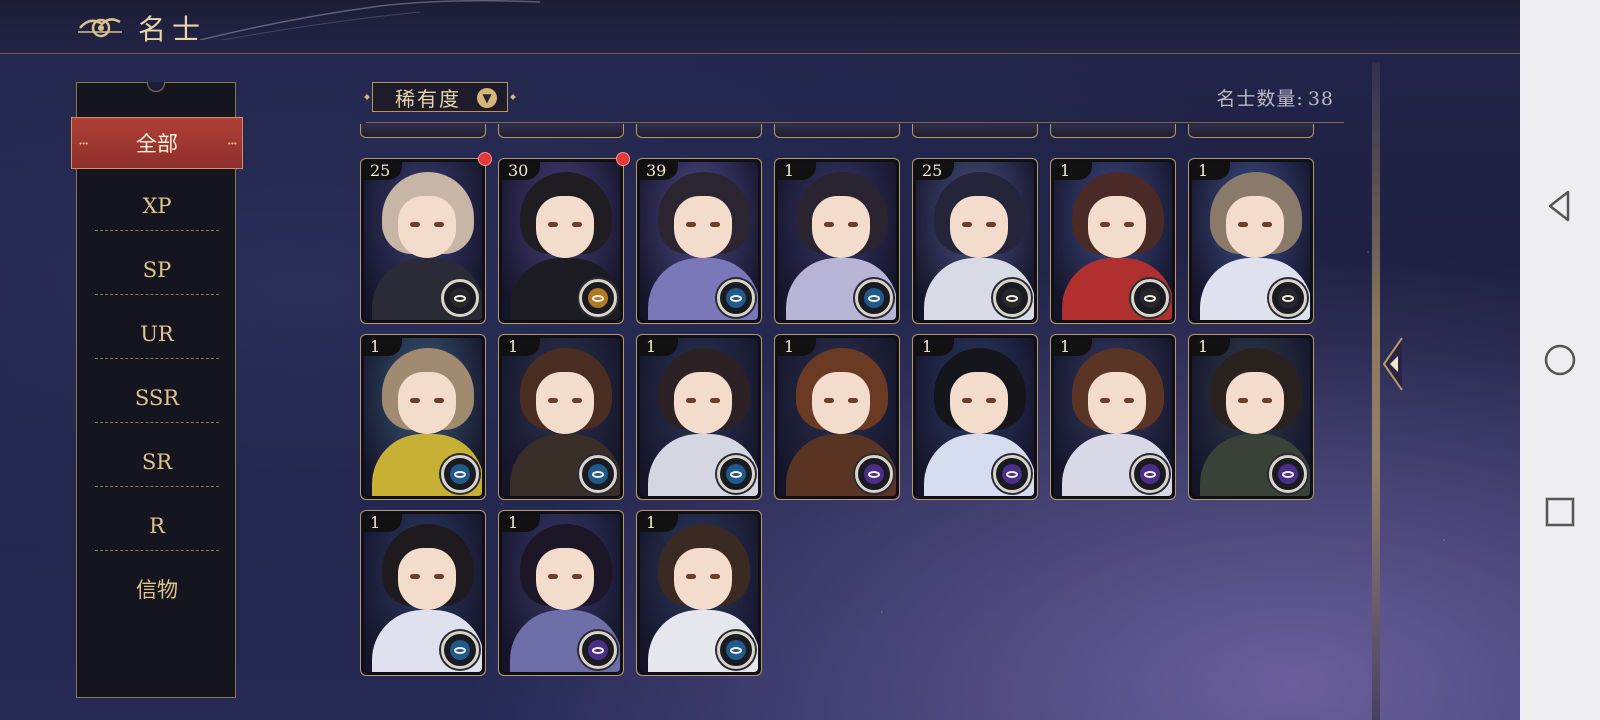 The image size is (1600, 720). What do you see at coordinates (157, 526) in the screenshot?
I see `menu-item-r: R` at bounding box center [157, 526].